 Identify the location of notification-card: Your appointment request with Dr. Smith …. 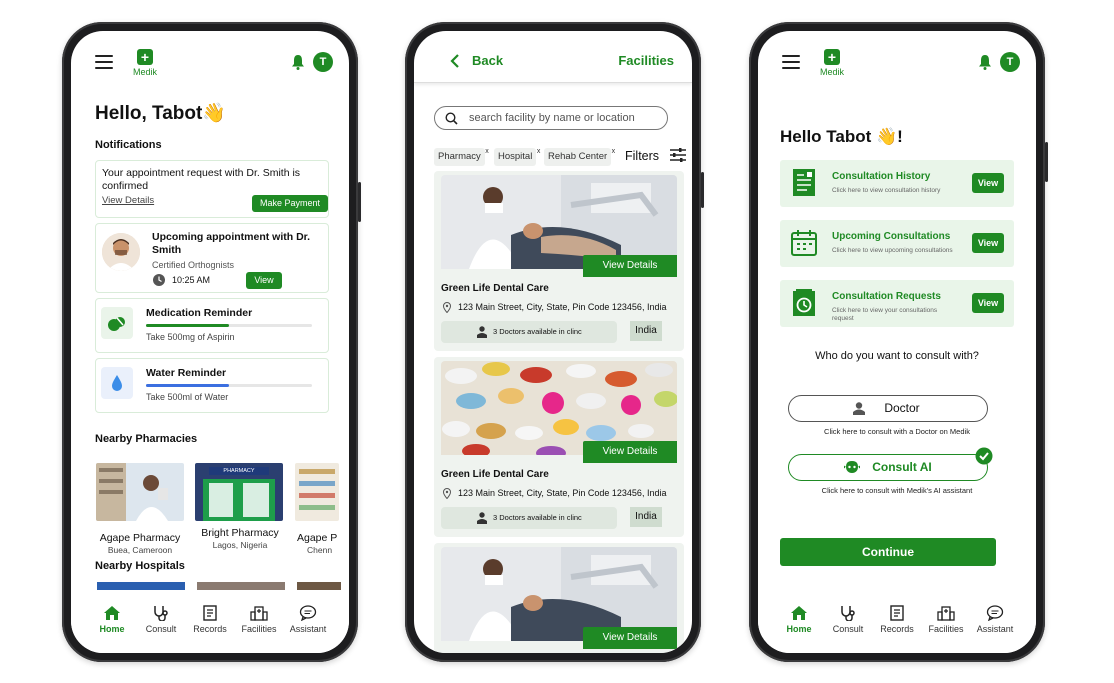
(212, 189).